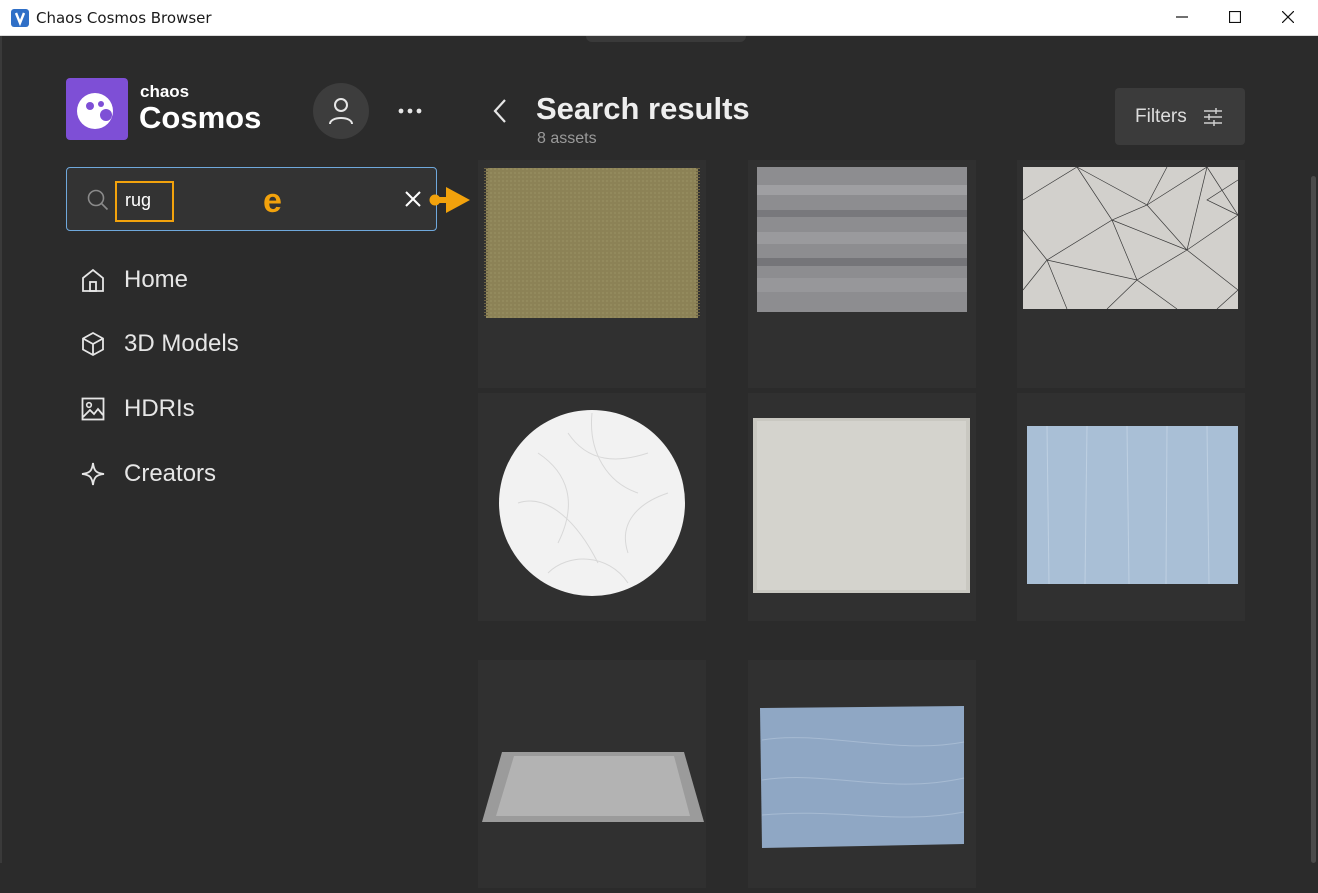  Describe the element at coordinates (643, 108) in the screenshot. I see `page-title: Search results` at that location.